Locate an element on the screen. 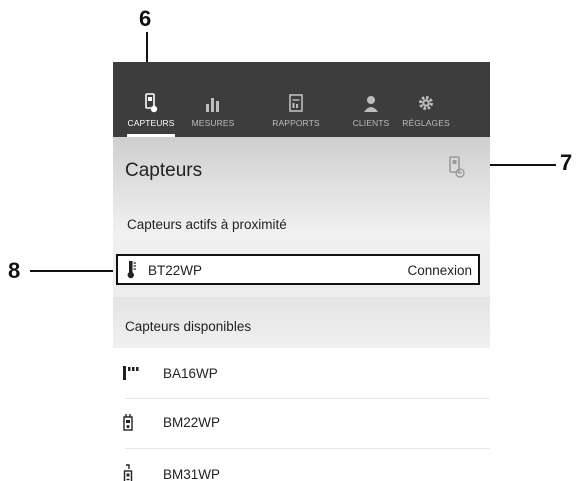  tab-clients: CLIENTS is located at coordinates (371, 114).